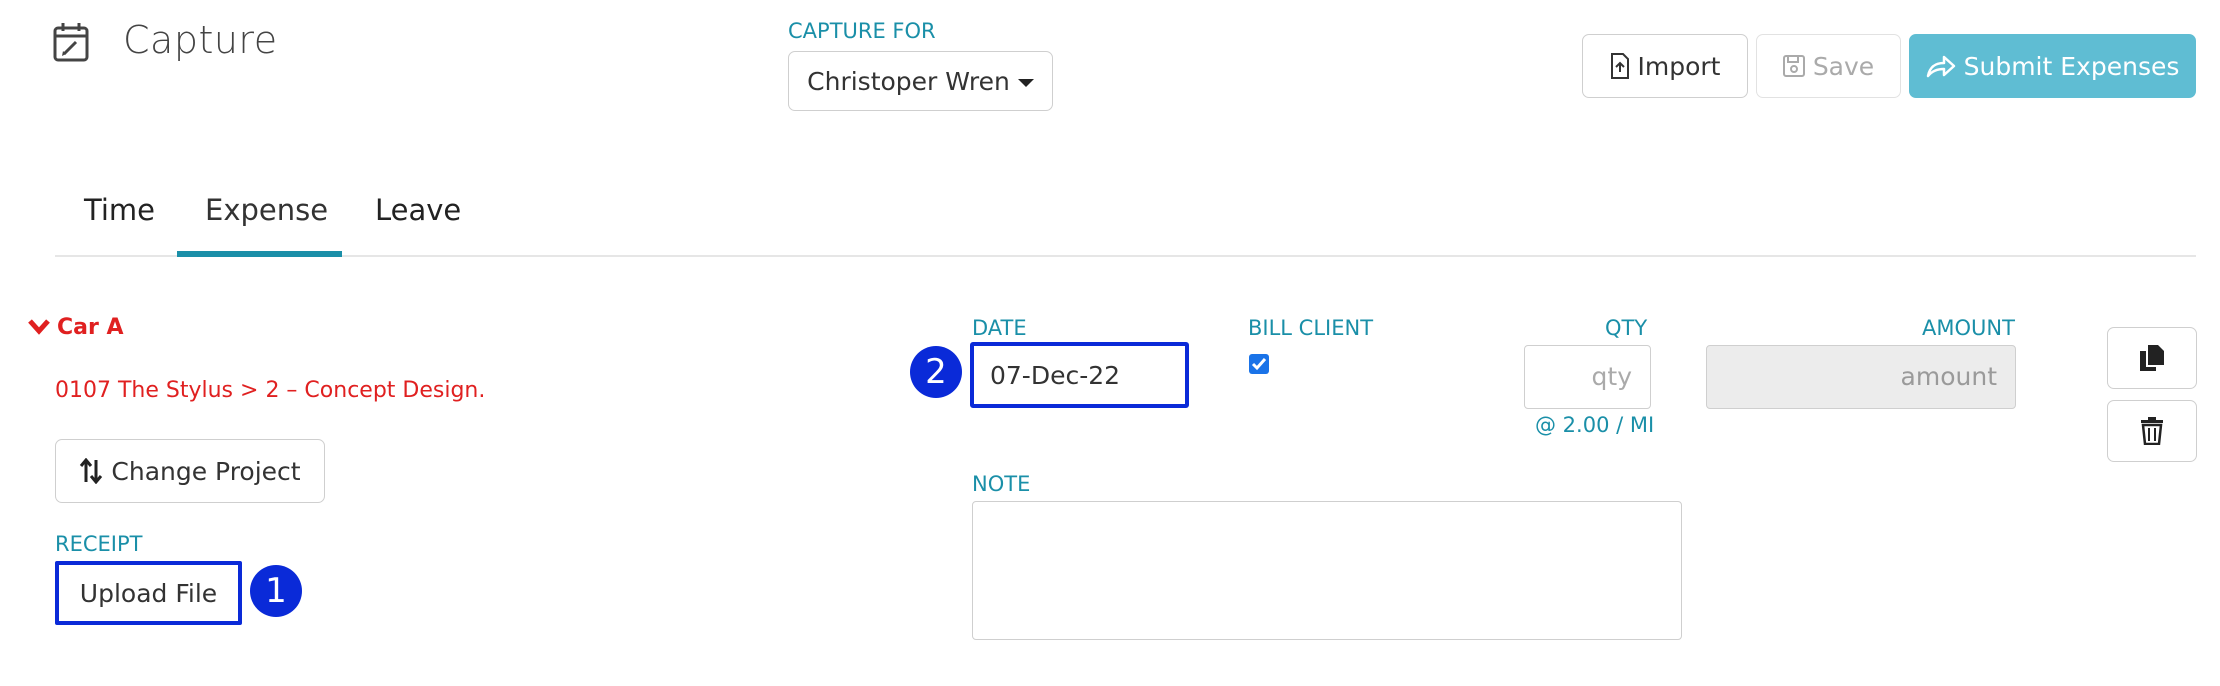 This screenshot has width=2220, height=686. I want to click on save-icon, so click(1793, 66).